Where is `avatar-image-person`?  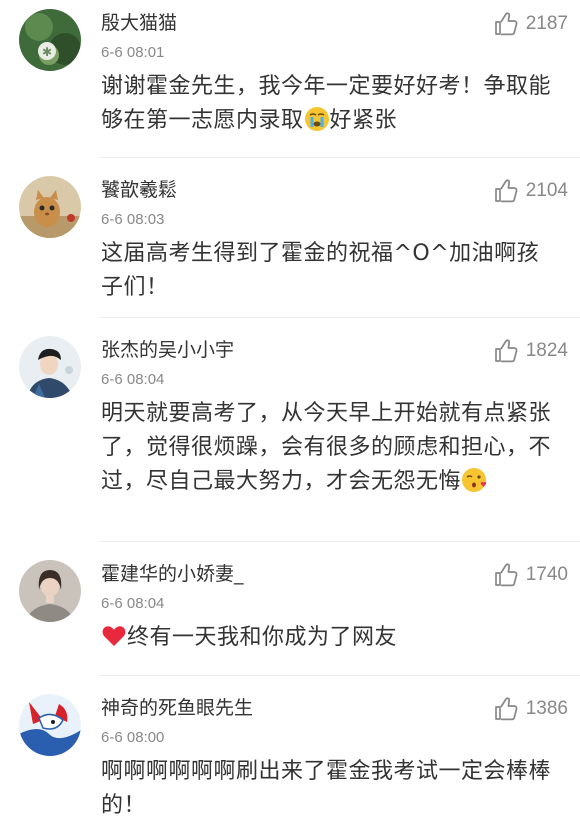 avatar-image-person is located at coordinates (50, 367).